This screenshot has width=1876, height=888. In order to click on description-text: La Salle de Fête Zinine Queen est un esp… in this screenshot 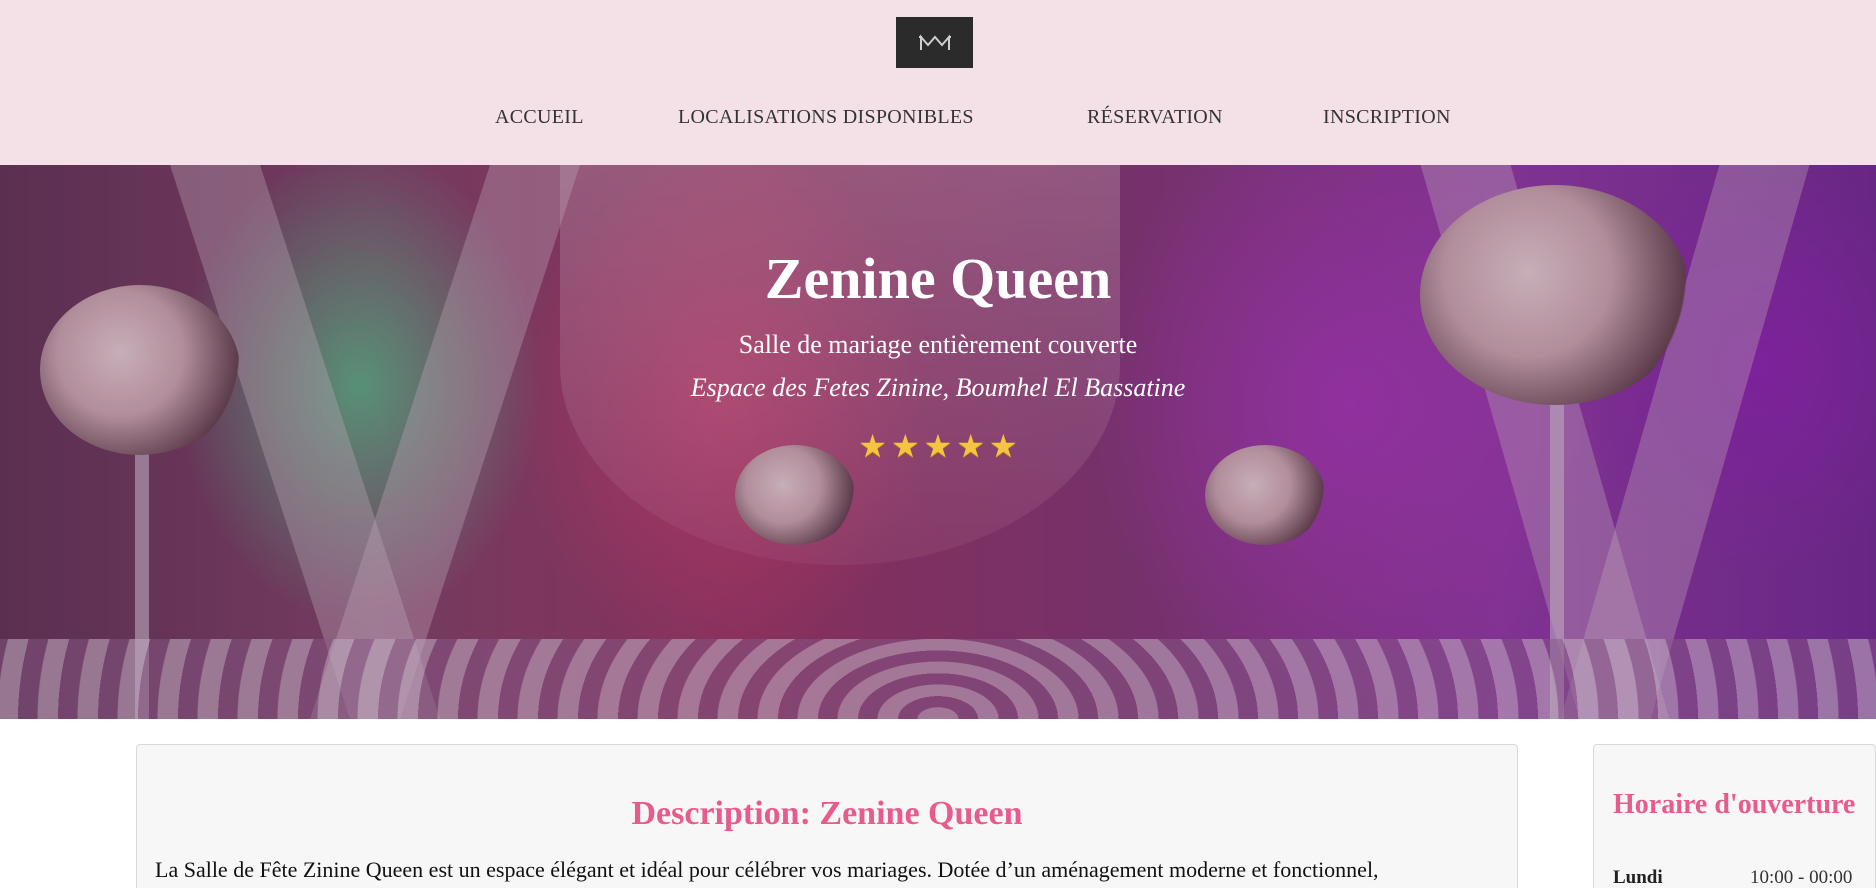, I will do `click(767, 869)`.